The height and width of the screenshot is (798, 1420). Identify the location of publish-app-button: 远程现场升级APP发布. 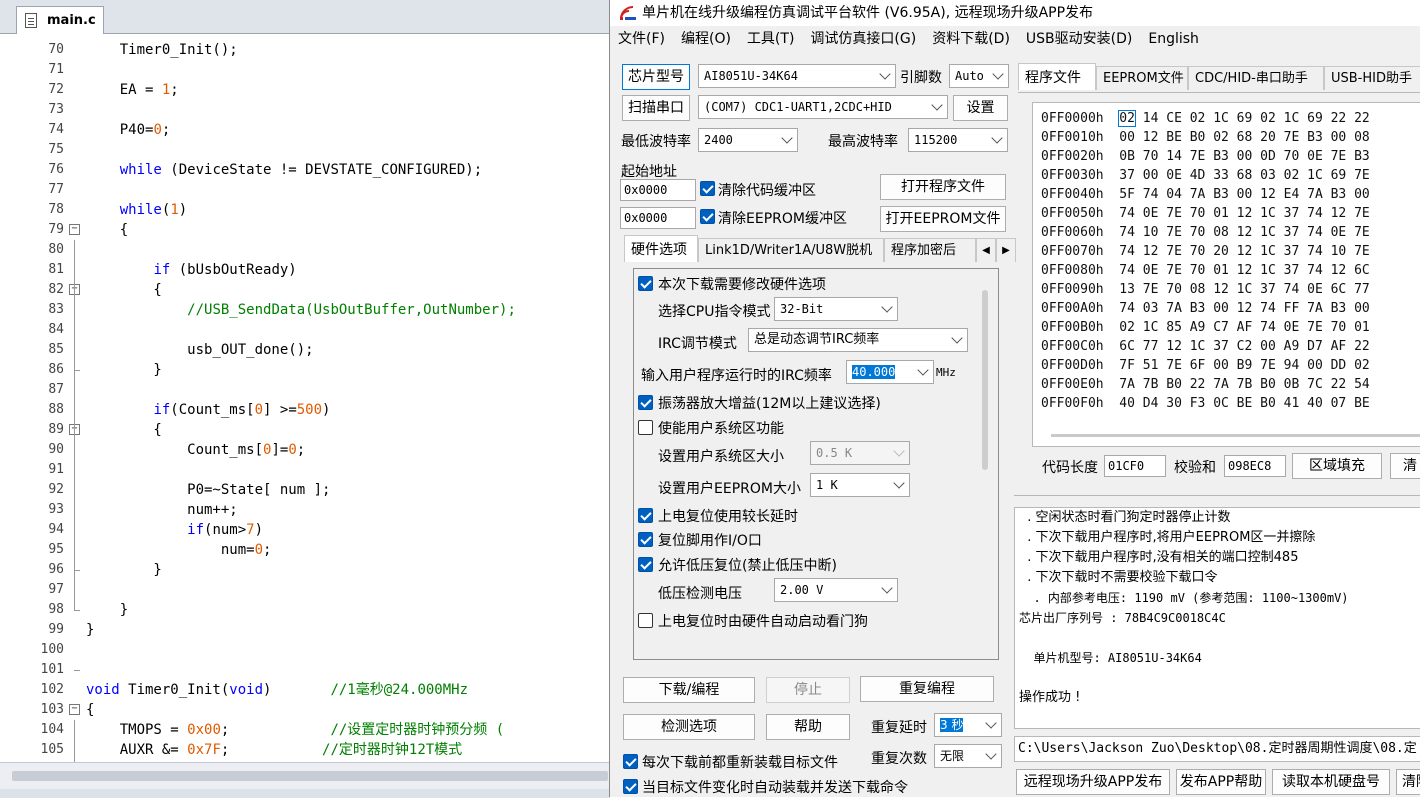
(1093, 782).